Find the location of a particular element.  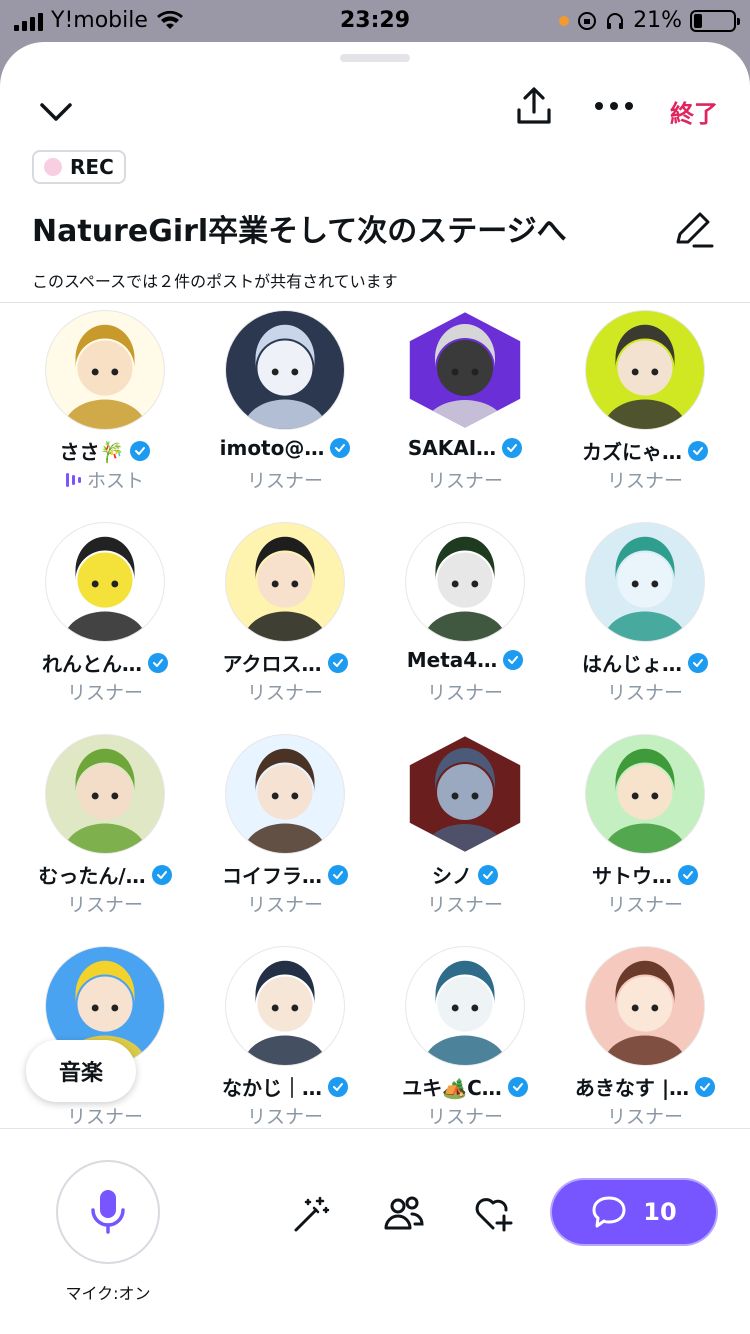

reactions-button is located at coordinates (494, 1214).